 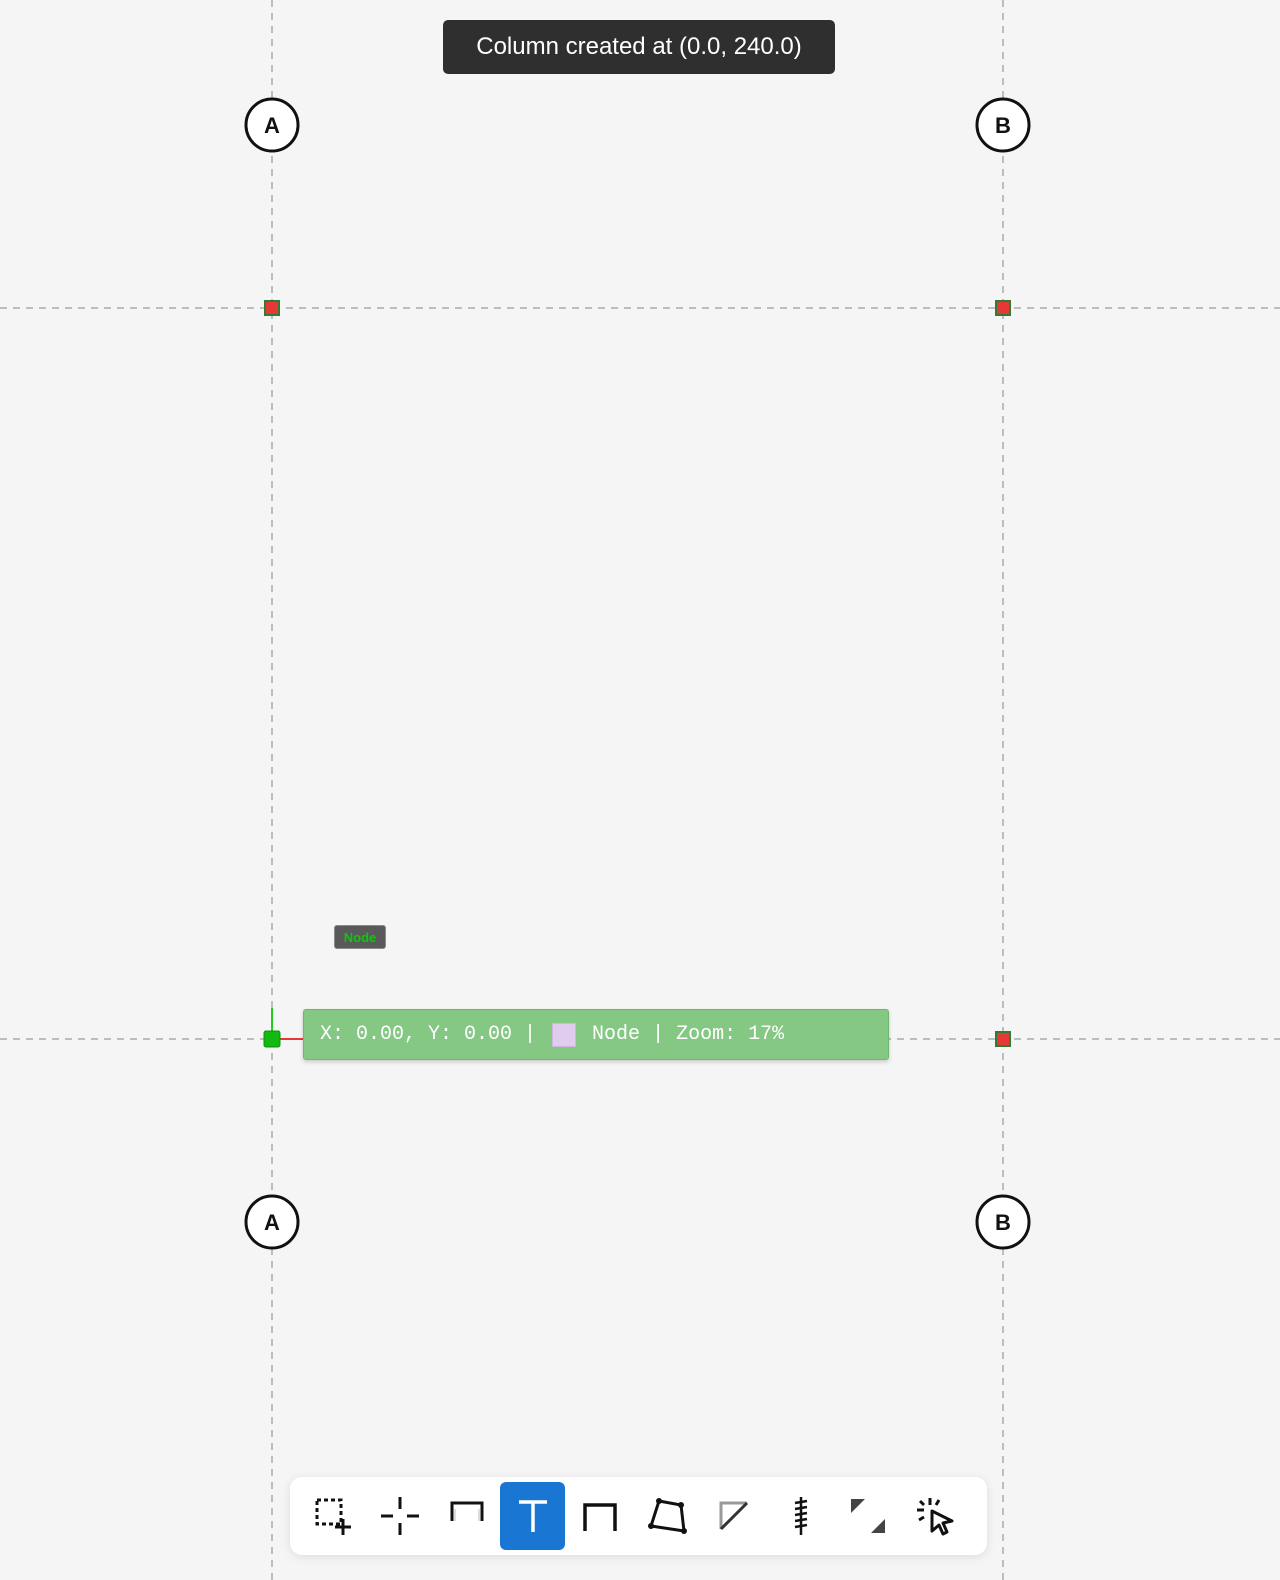 I want to click on click-pointer-icon, so click(x=934, y=1517).